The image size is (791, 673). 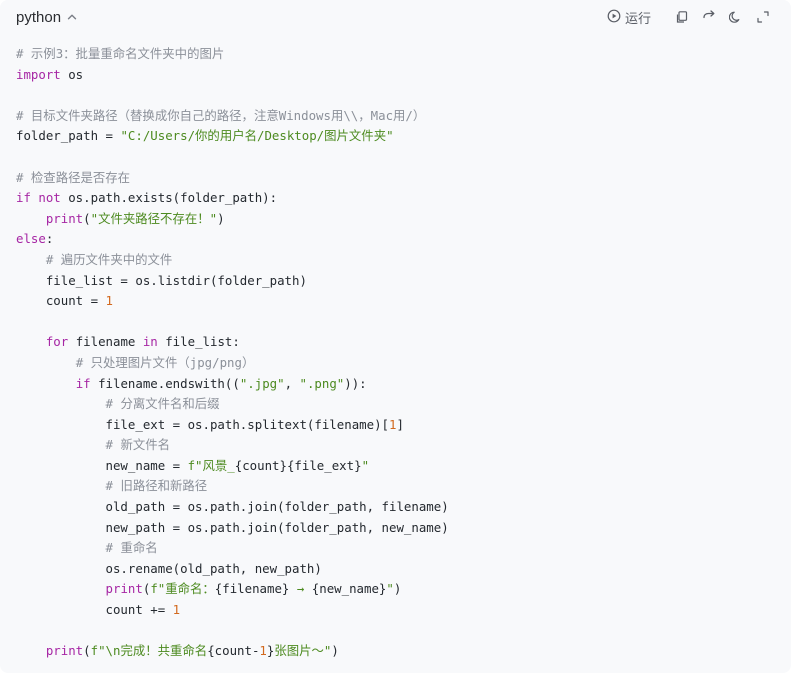 What do you see at coordinates (395, 569) in the screenshot?
I see `code-line: os.rename(old_path, new_path)` at bounding box center [395, 569].